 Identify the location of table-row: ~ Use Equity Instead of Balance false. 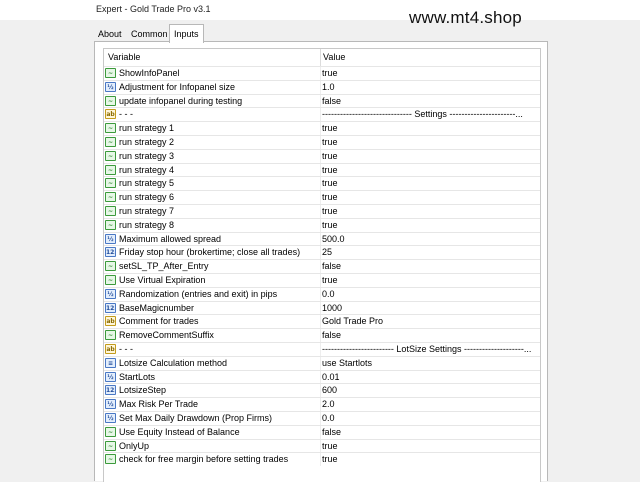
(322, 431).